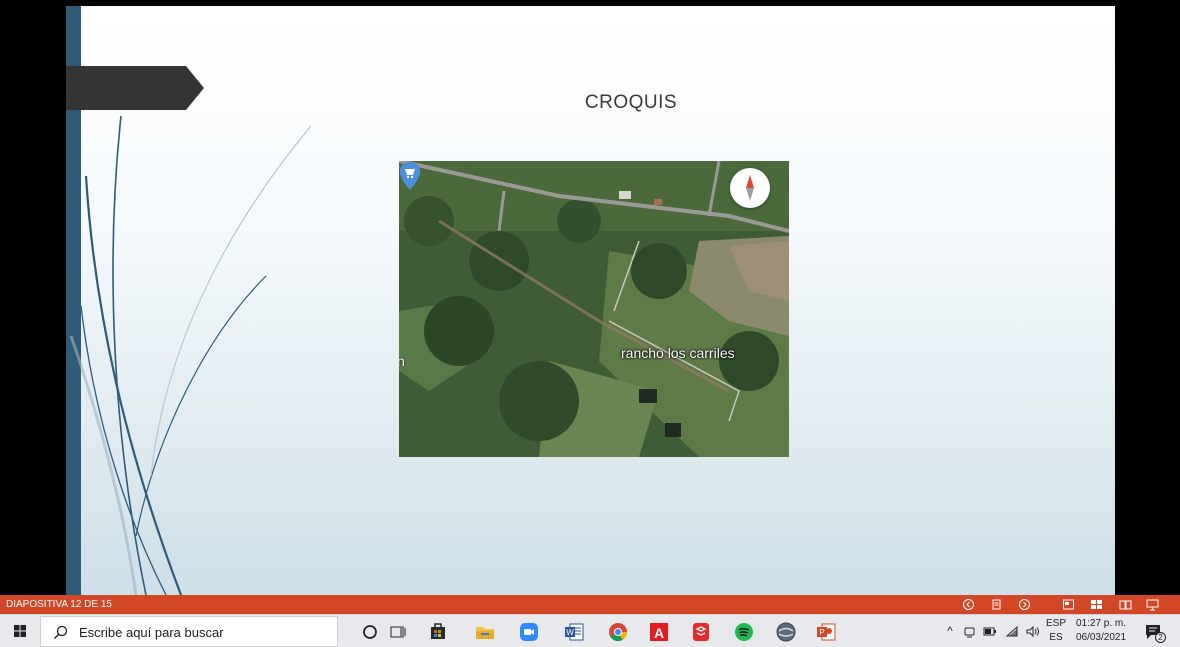 The image size is (1180, 647). I want to click on chrome-icon, so click(618, 632).